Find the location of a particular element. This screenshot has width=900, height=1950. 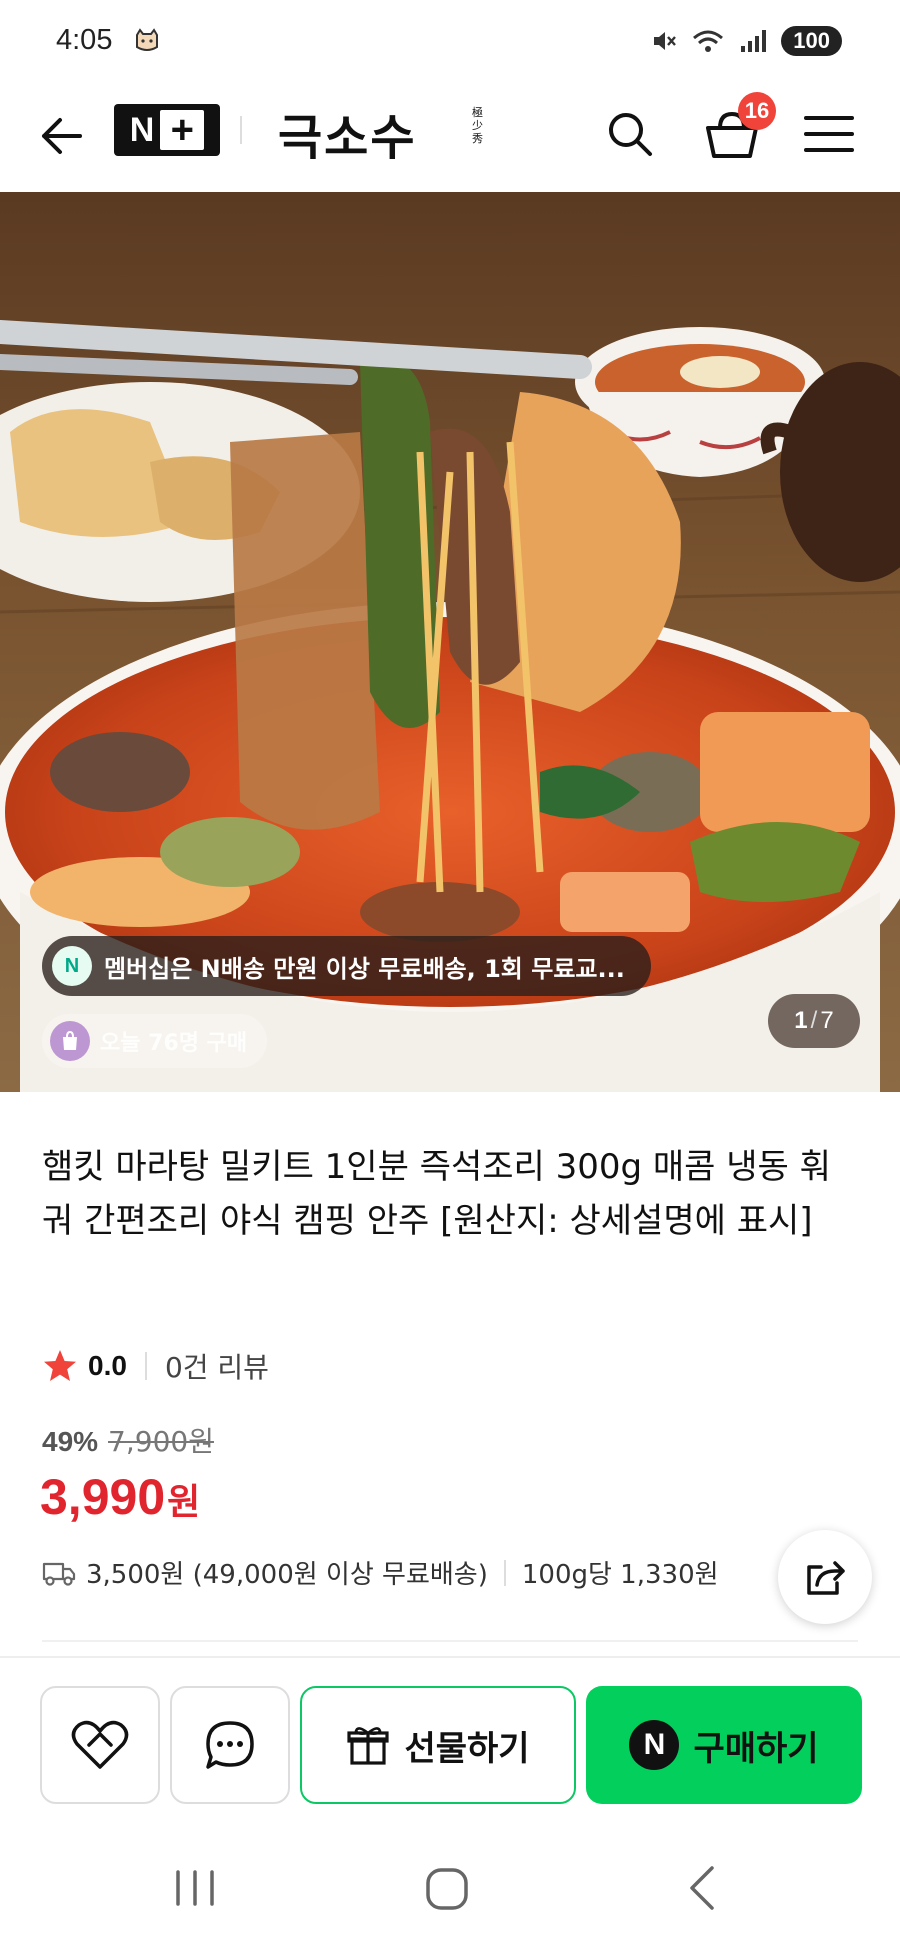

image-counter: 1 / 7 is located at coordinates (814, 1021).